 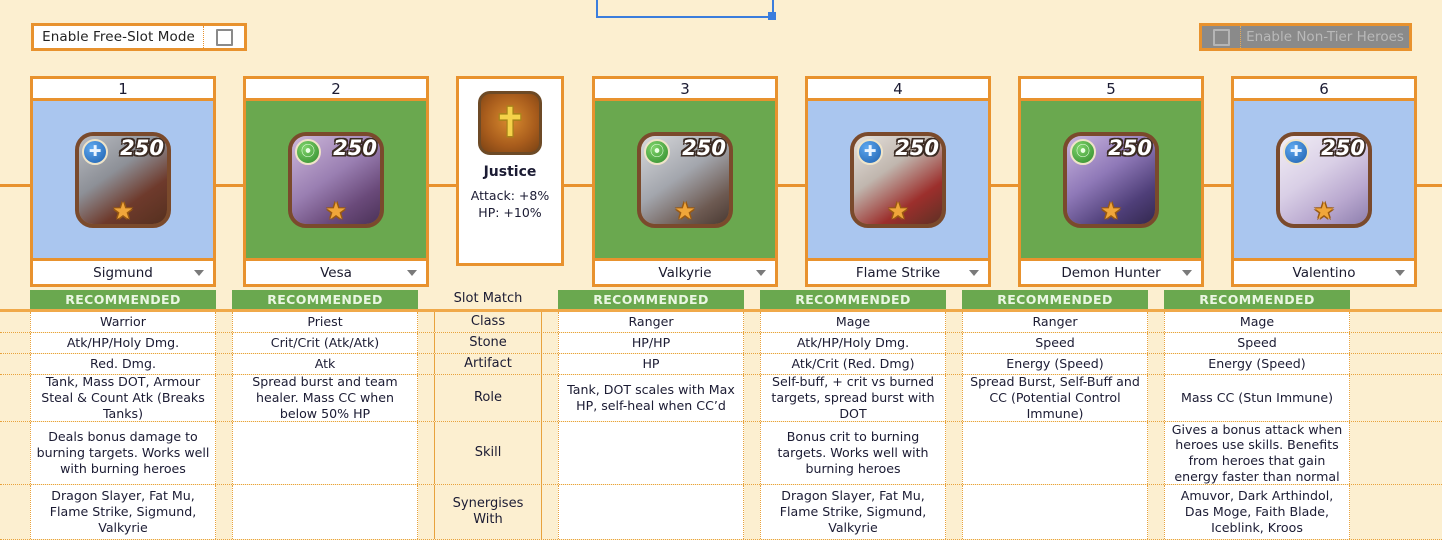 I want to click on selection-marquee, so click(x=686, y=10).